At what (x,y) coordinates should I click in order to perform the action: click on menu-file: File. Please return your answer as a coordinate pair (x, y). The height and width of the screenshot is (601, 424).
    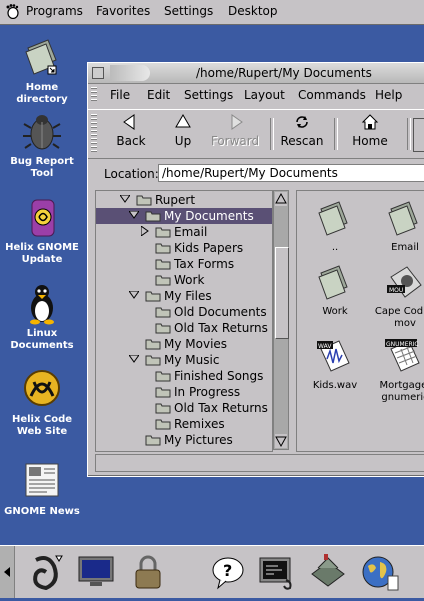
    Looking at the image, I should click on (120, 95).